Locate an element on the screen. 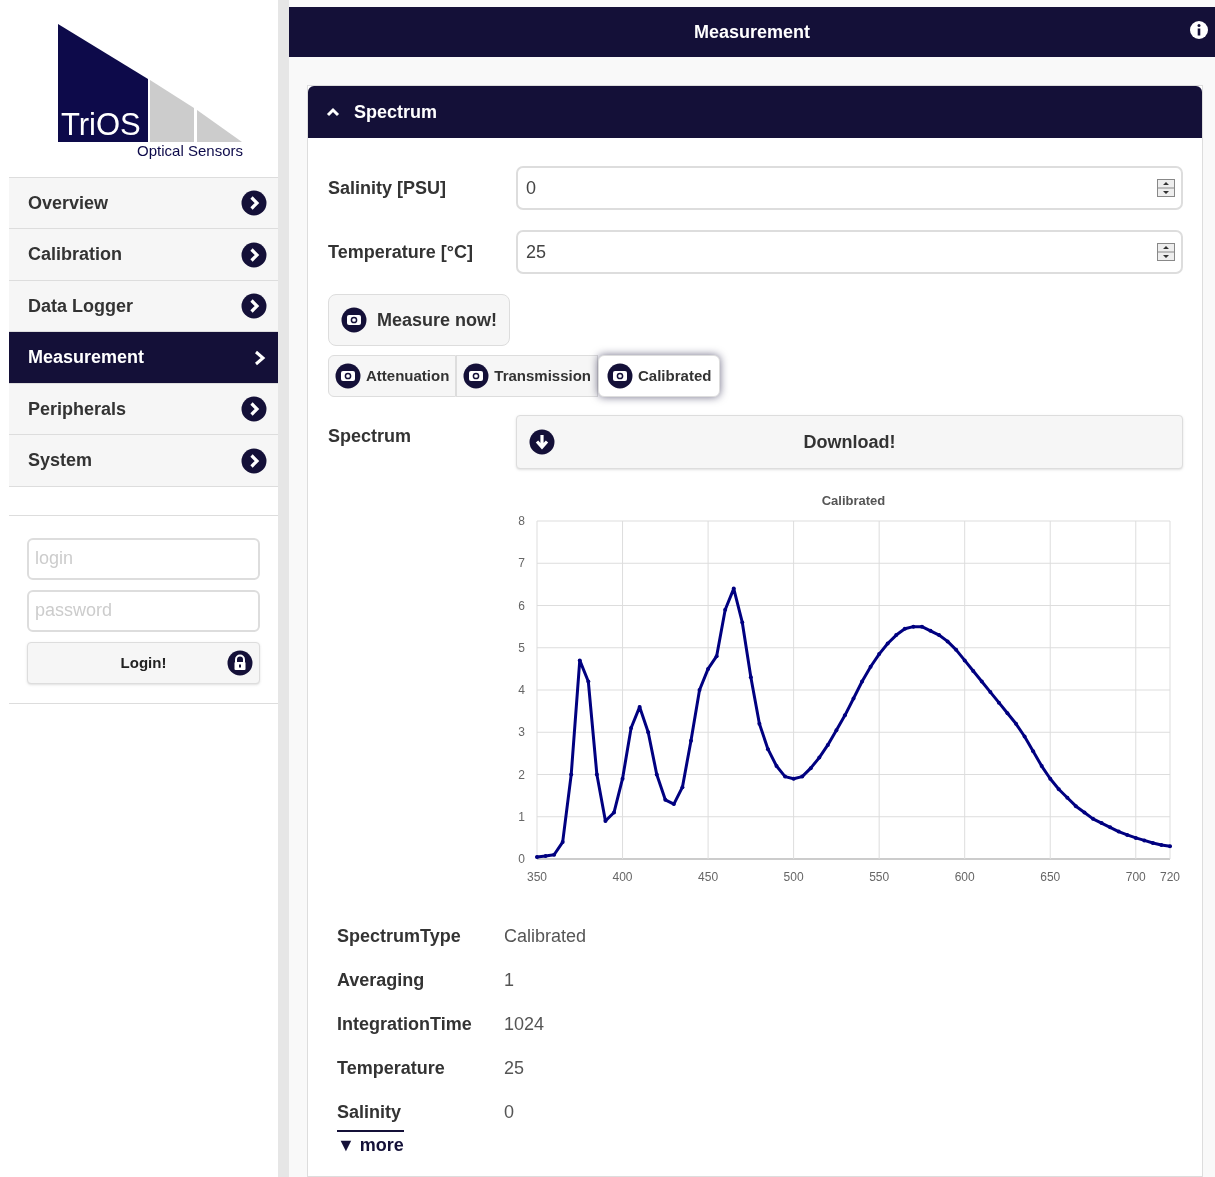 This screenshot has height=1177, width=1215. nav-item: Measurement is located at coordinates (143, 358).